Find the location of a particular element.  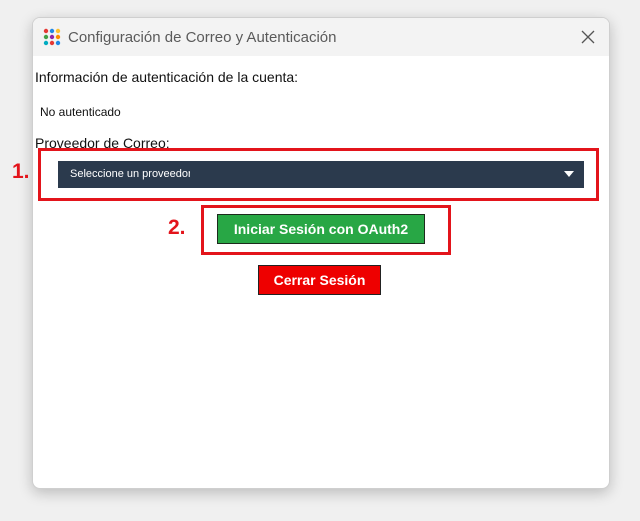

logout-button: Cerrar Sesión is located at coordinates (319, 280).